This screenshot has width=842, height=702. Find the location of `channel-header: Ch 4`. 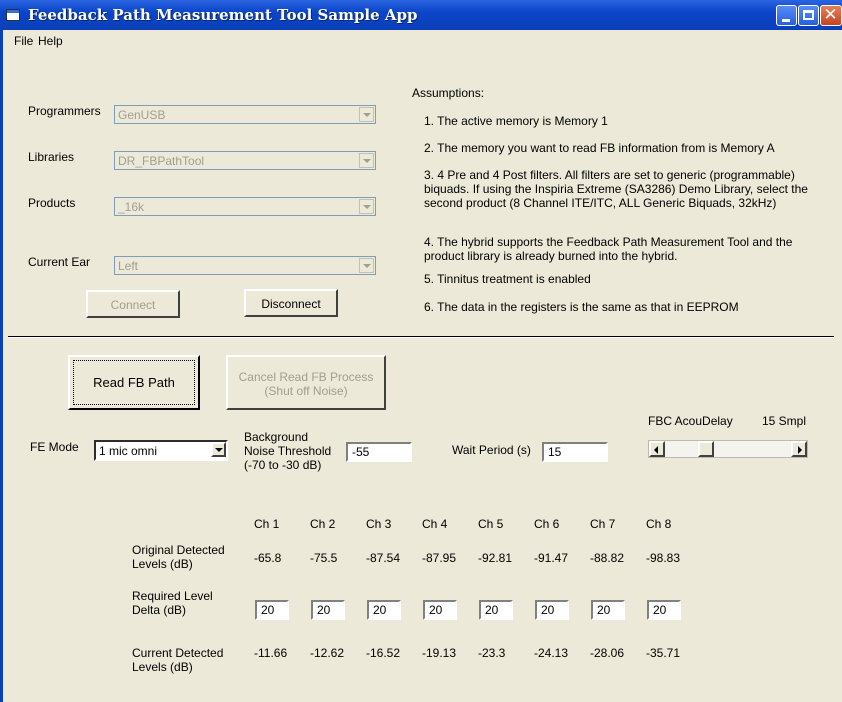

channel-header: Ch 4 is located at coordinates (435, 524).